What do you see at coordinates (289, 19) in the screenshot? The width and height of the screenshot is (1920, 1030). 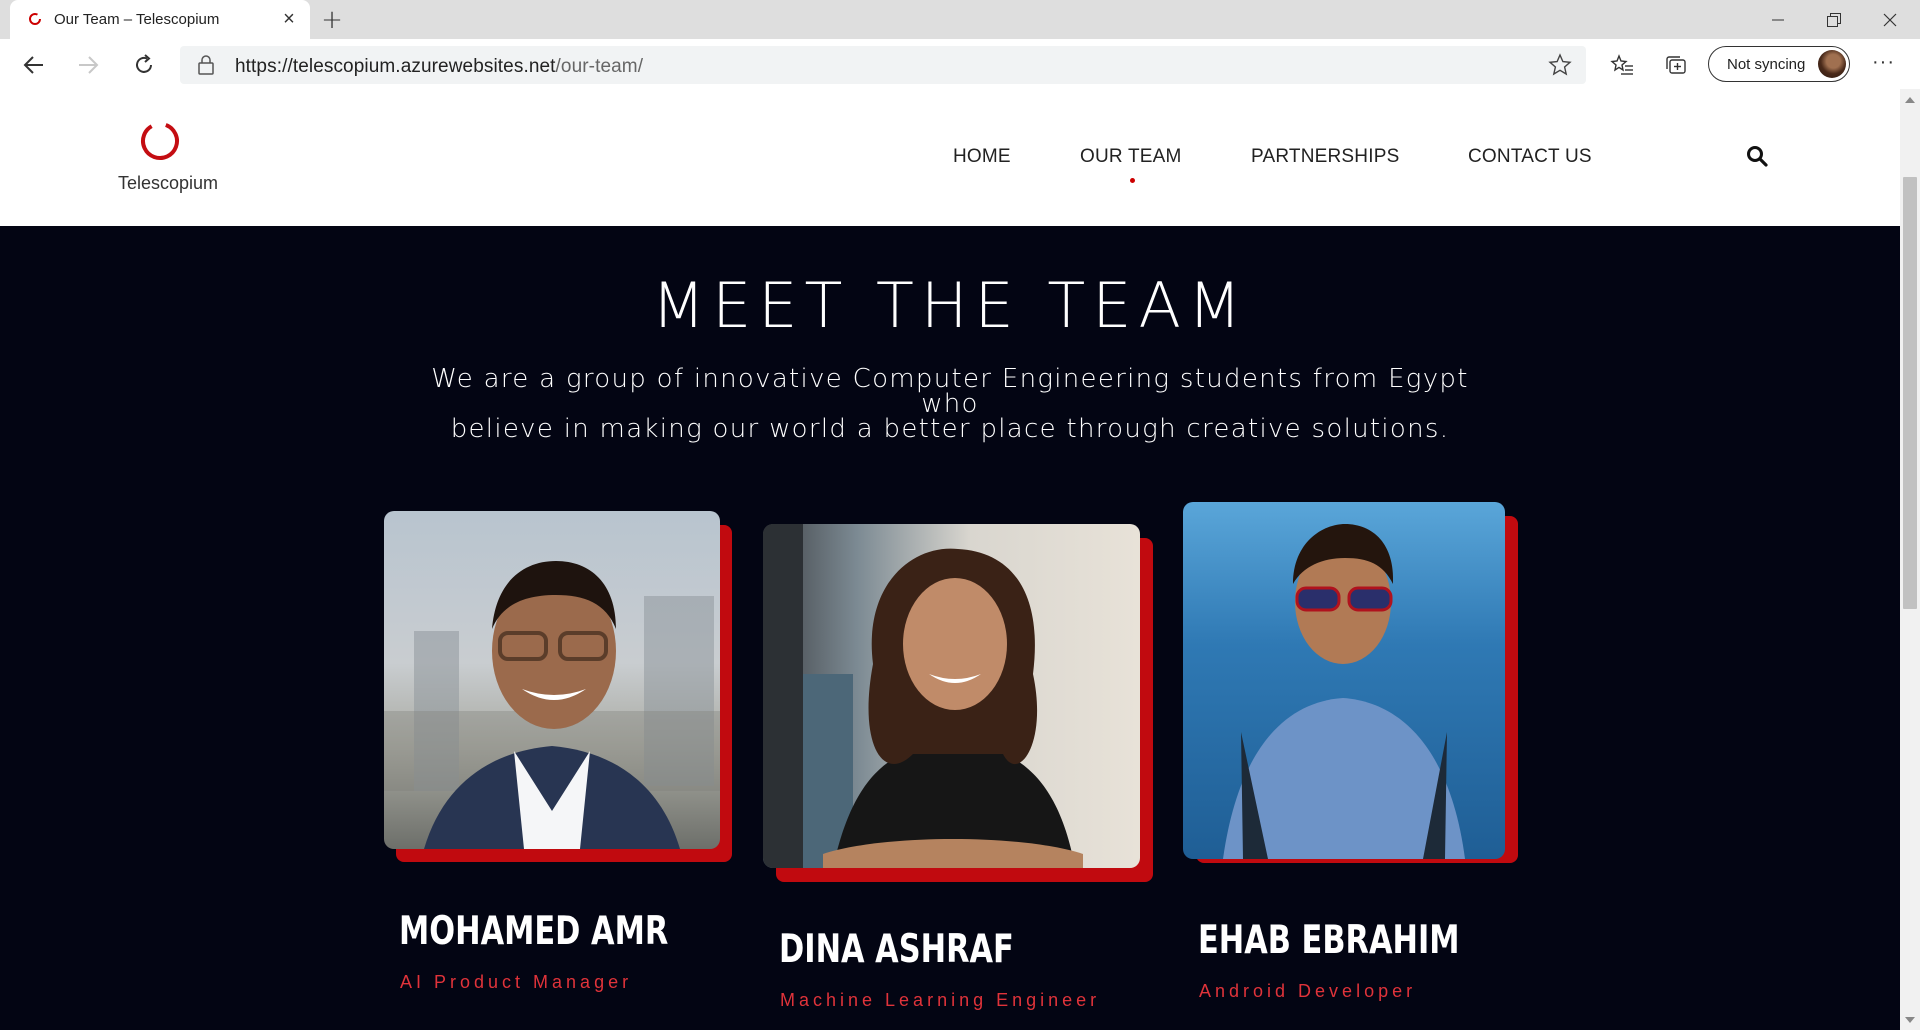 I see `tab-close-icon: ×` at bounding box center [289, 19].